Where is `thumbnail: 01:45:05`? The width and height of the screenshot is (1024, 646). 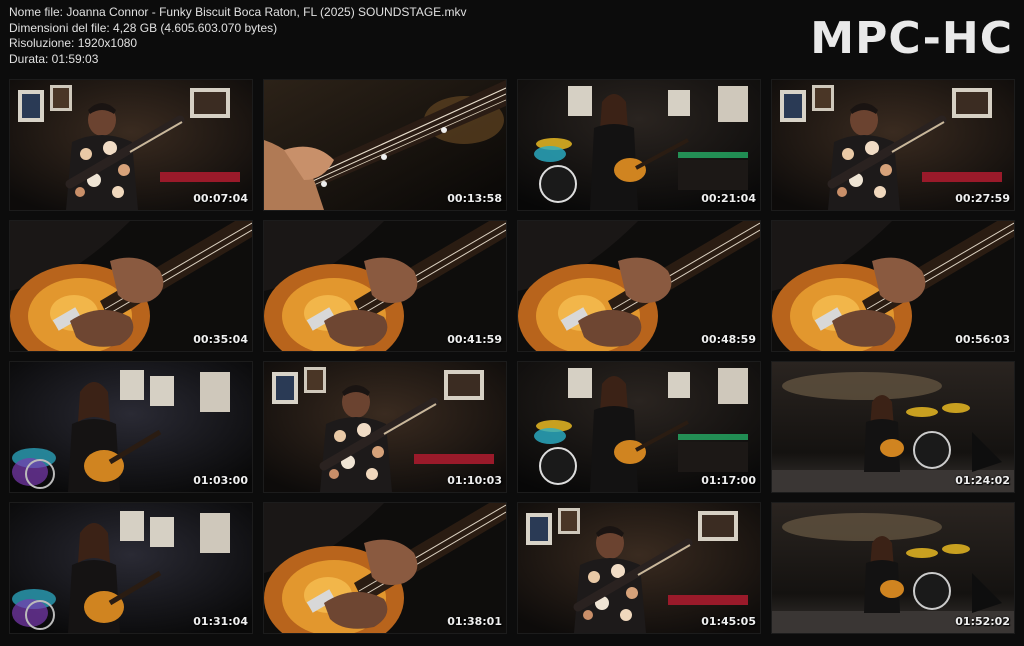 thumbnail: 01:45:05 is located at coordinates (639, 568).